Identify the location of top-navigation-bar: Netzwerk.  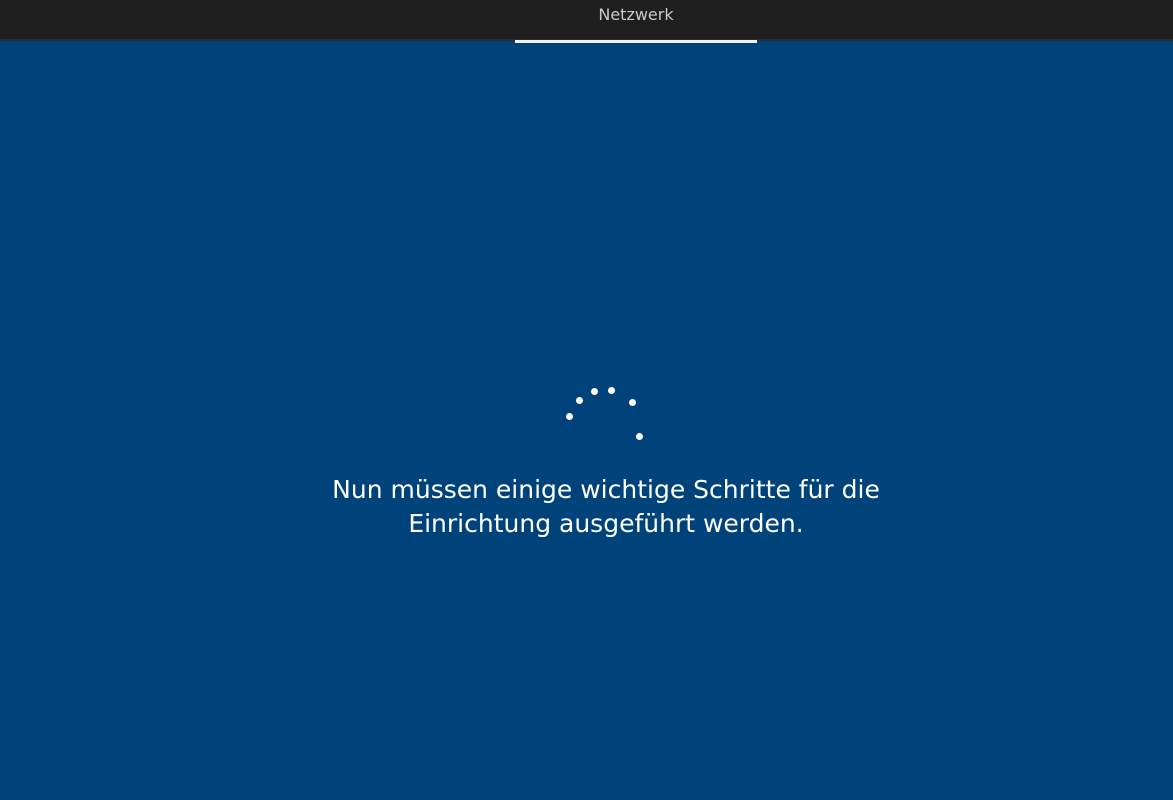
(586, 21).